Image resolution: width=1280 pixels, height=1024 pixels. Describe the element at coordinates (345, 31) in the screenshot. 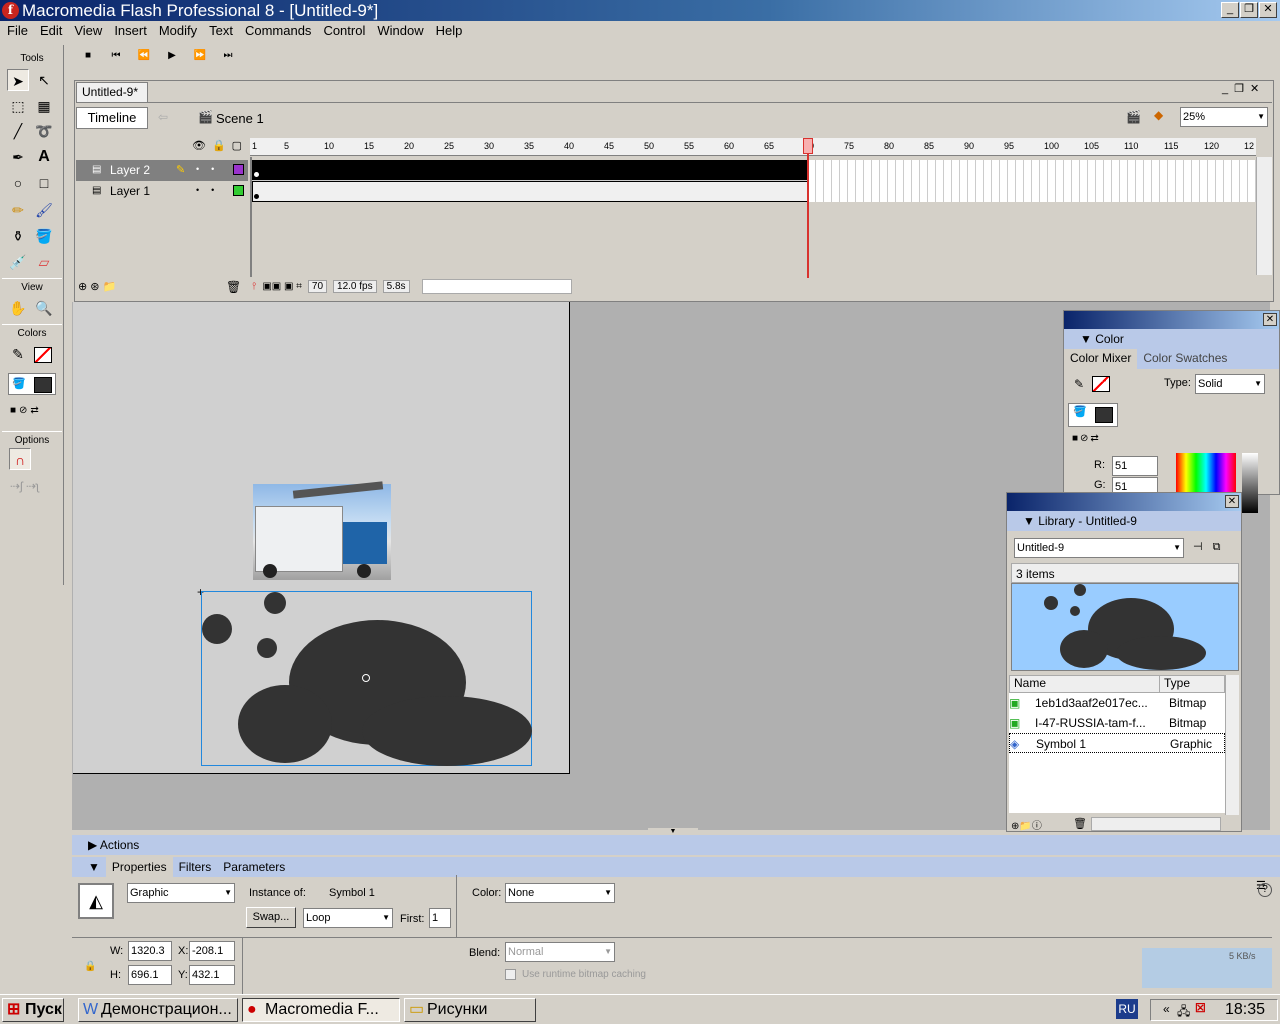

I see `menu-control: Control` at that location.